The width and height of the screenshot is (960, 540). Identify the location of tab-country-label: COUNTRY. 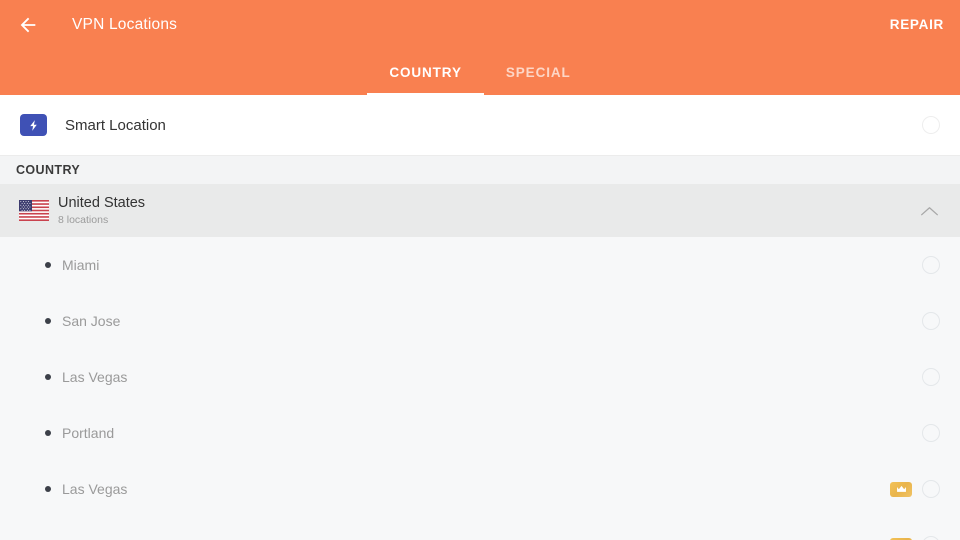
(425, 72).